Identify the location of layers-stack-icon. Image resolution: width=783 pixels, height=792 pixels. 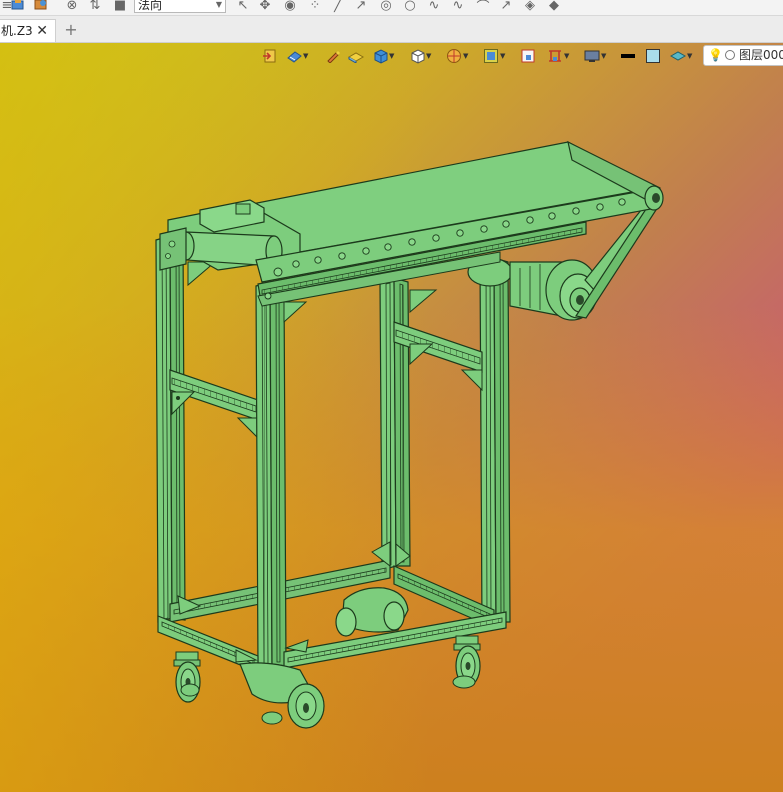
(18, 6).